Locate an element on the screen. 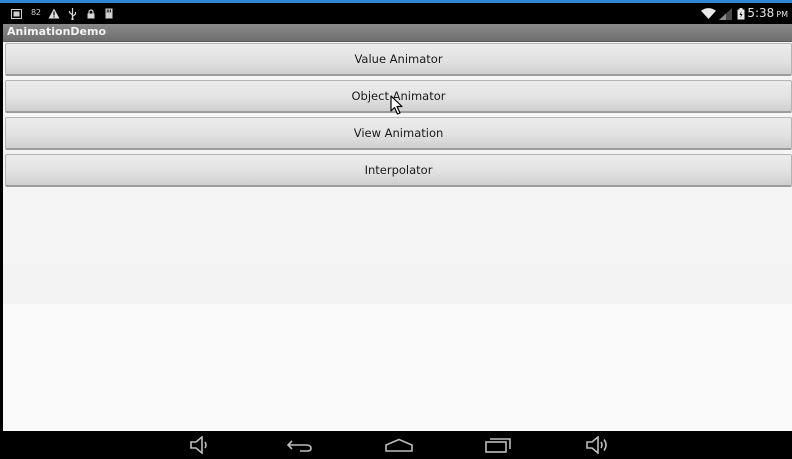 This screenshot has height=459, width=792. action-bar: AnimationDemo is located at coordinates (397, 33).